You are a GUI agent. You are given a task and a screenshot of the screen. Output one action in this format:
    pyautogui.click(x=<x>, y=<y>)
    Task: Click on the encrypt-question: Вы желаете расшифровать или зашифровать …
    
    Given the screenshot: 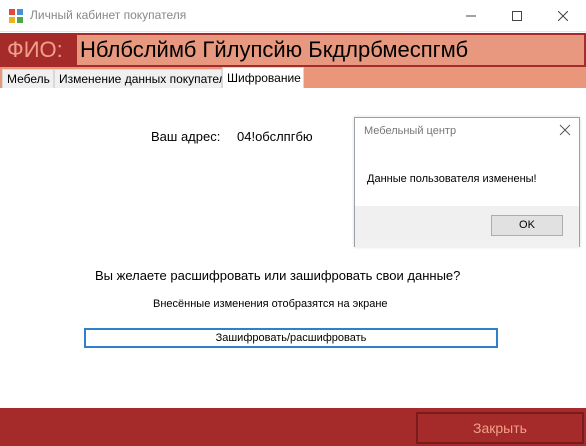 What is the action you would take?
    pyautogui.click(x=278, y=275)
    